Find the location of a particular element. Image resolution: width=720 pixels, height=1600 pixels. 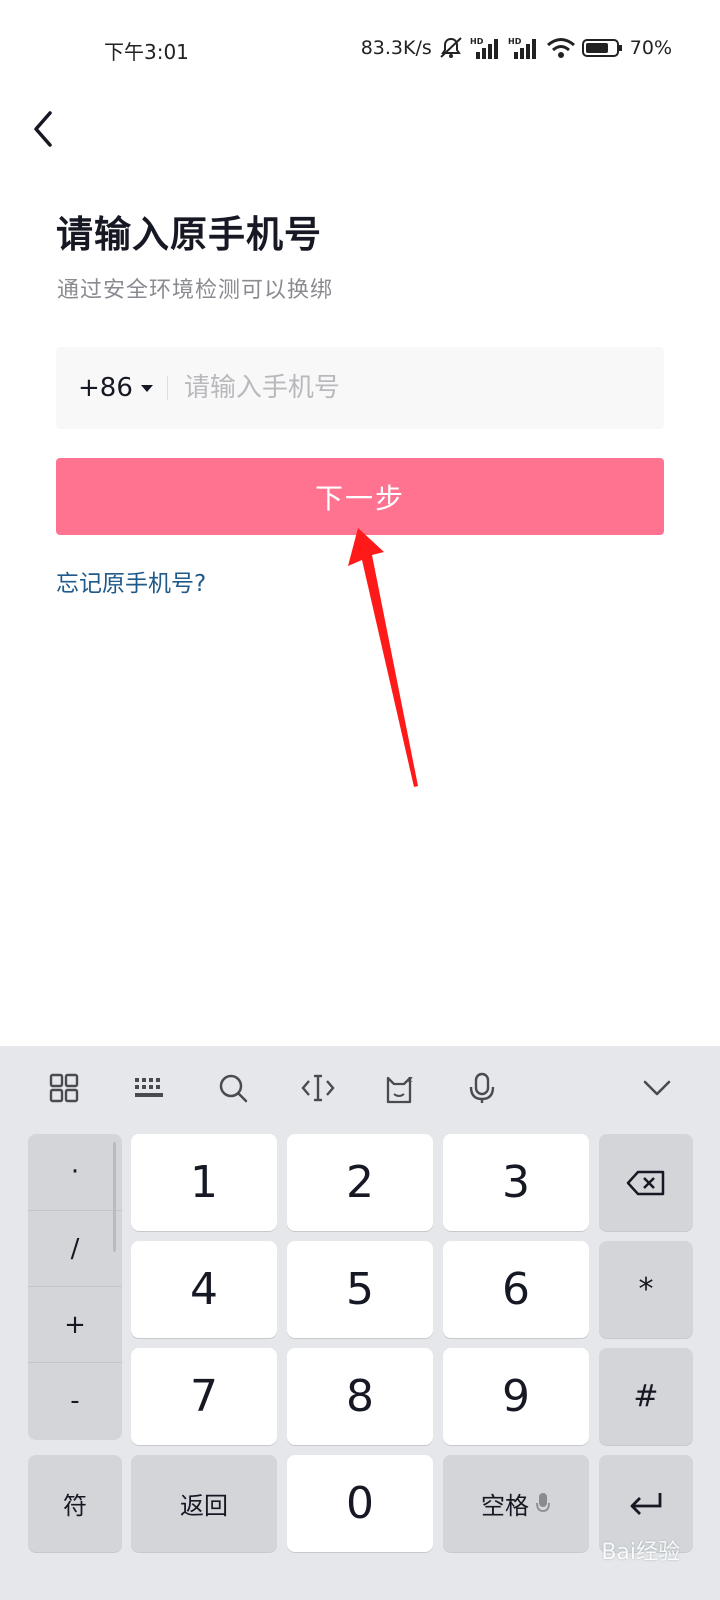

backspace-icon is located at coordinates (645, 1182).